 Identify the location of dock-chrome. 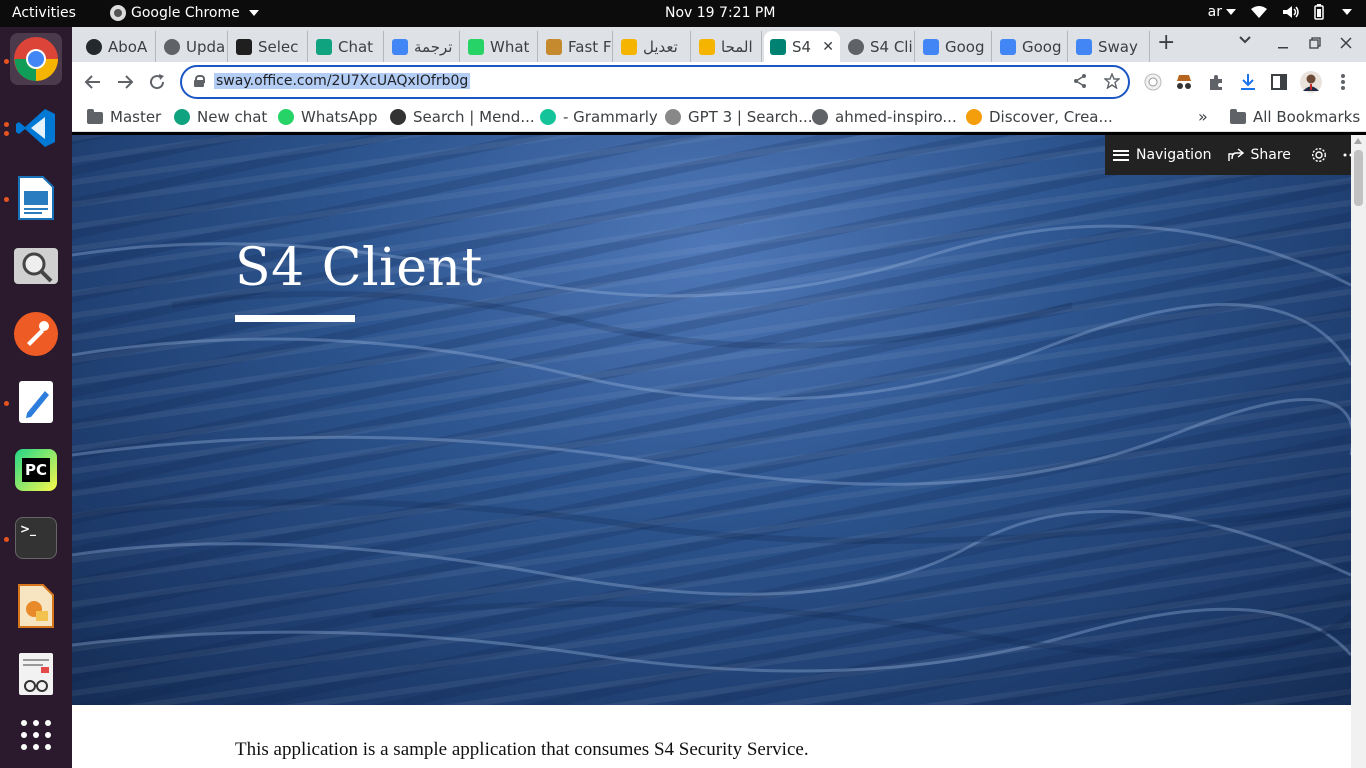
(36, 59).